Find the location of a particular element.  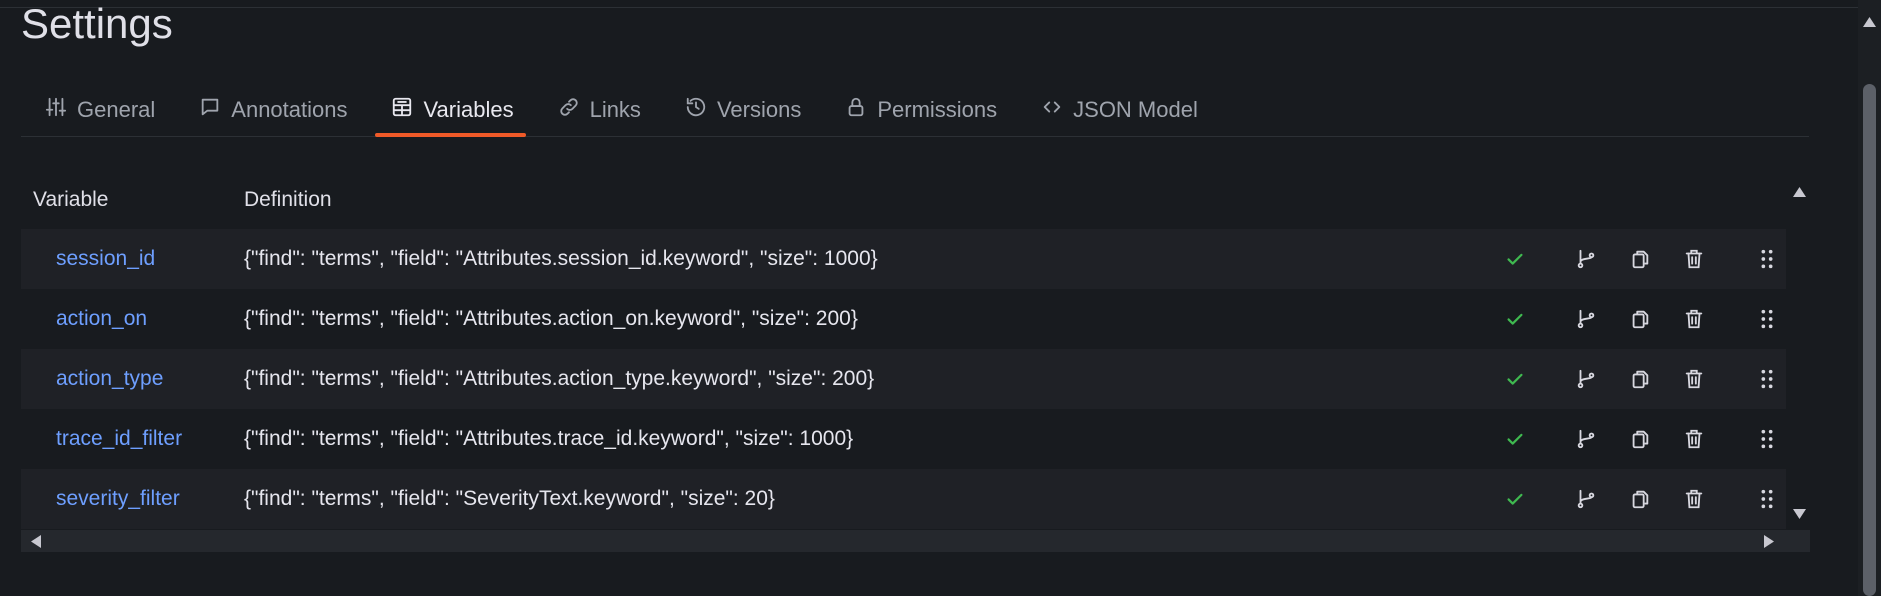

comment-icon is located at coordinates (210, 110).